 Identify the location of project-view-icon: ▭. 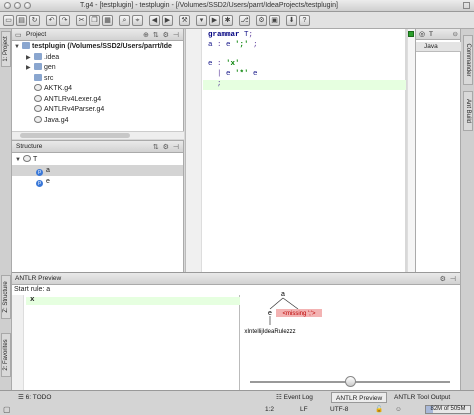
(18, 35).